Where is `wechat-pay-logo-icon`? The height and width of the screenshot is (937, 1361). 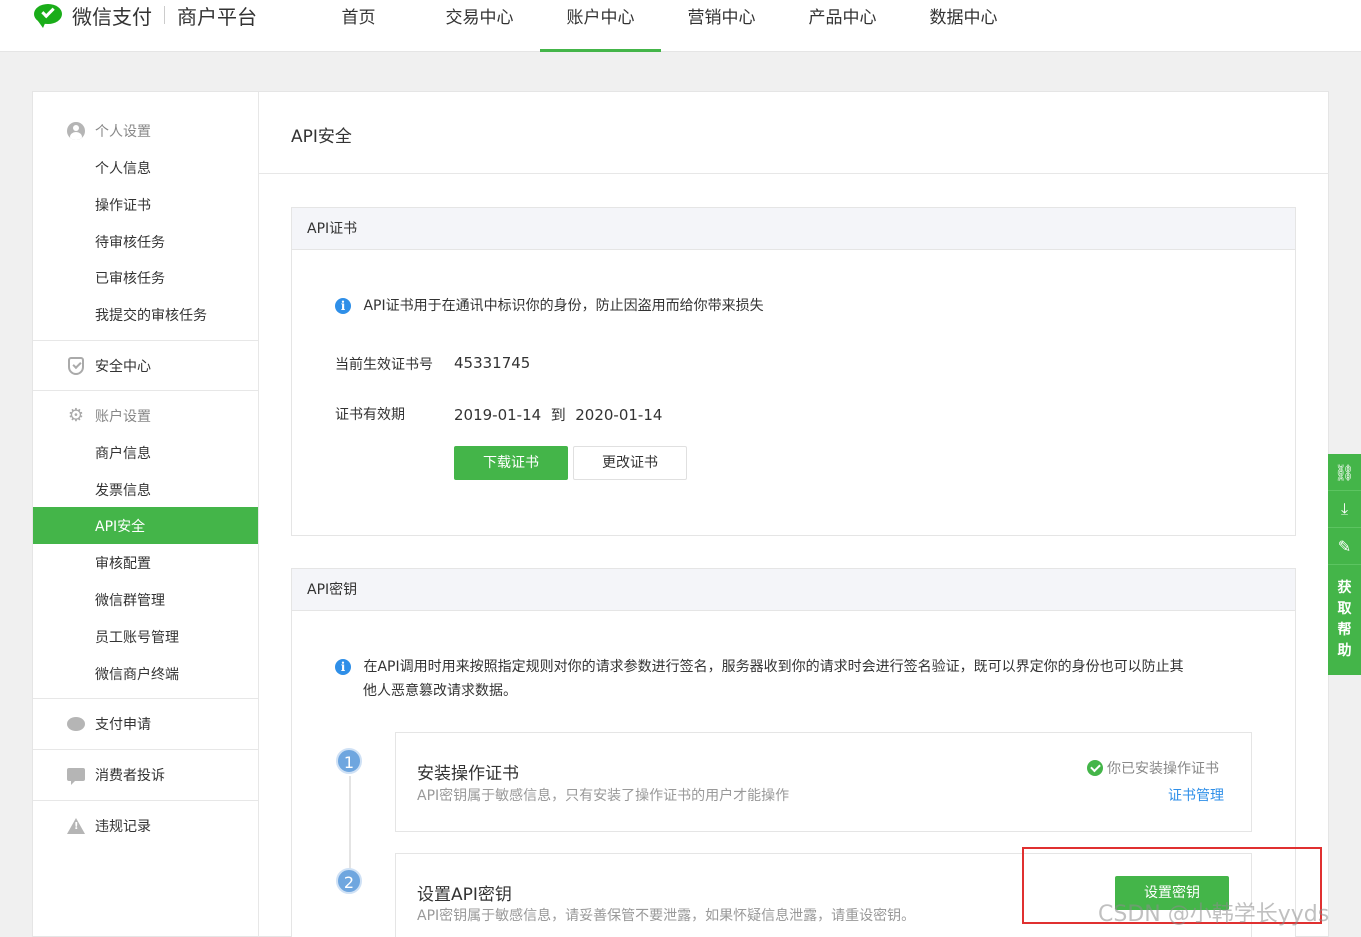
wechat-pay-logo-icon is located at coordinates (49, 15).